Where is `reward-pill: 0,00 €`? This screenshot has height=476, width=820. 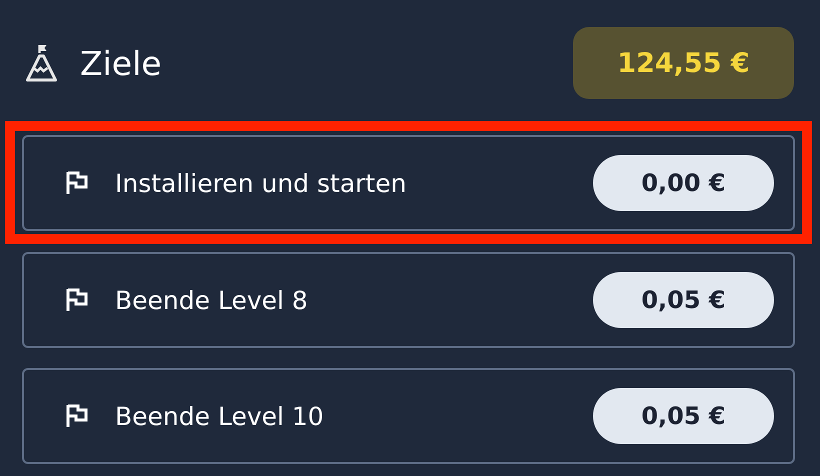 reward-pill: 0,00 € is located at coordinates (683, 183).